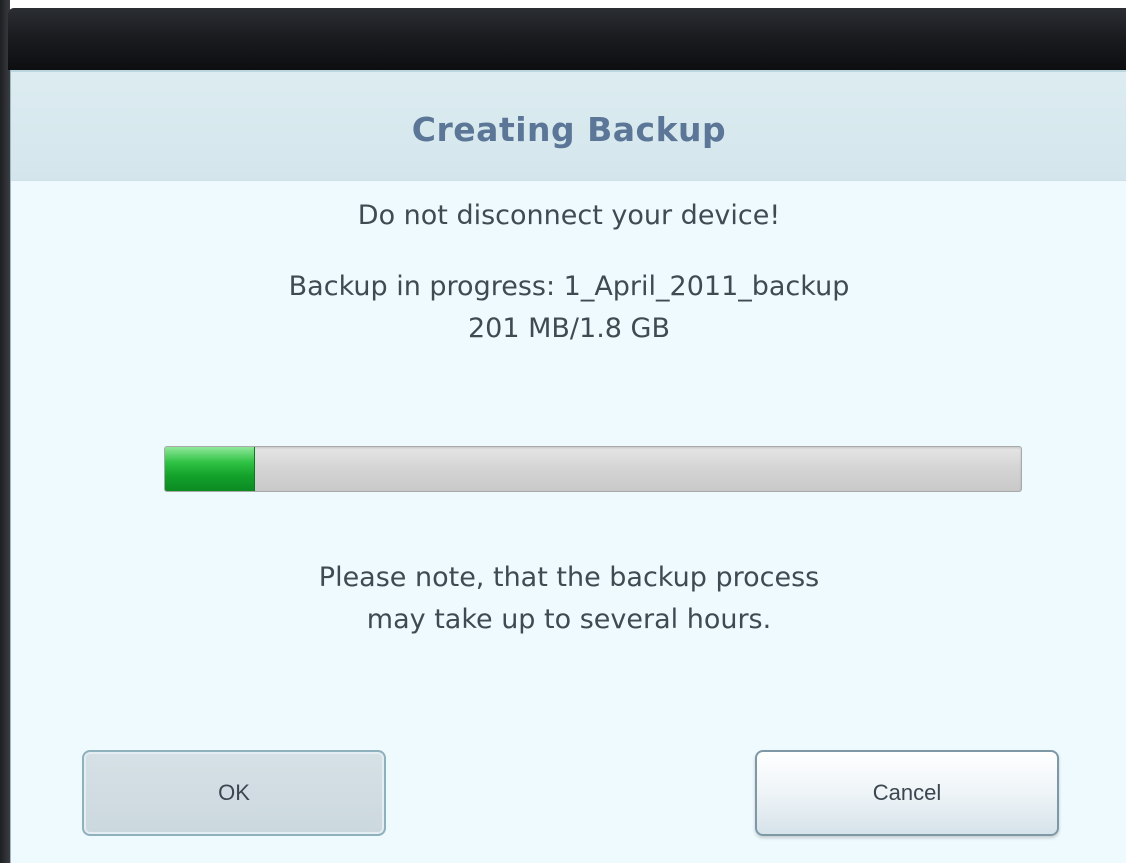 Image resolution: width=1126 pixels, height=863 pixels. What do you see at coordinates (907, 793) in the screenshot?
I see `cancel-button: Cancel` at bounding box center [907, 793].